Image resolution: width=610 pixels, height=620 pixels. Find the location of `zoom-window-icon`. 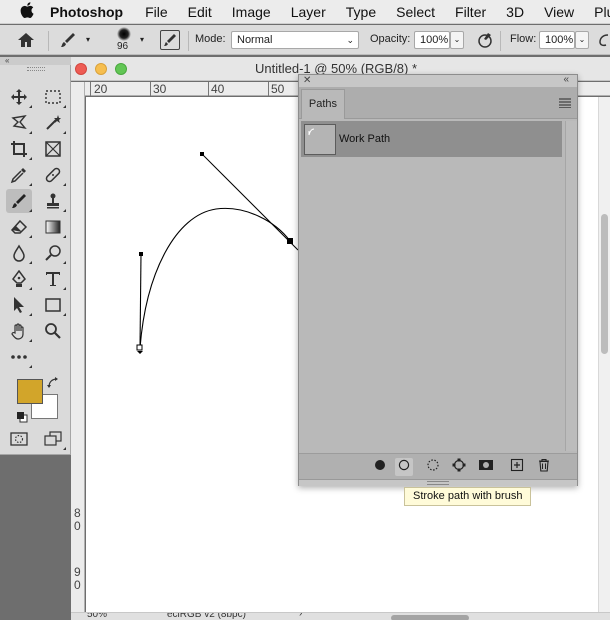

zoom-window-icon is located at coordinates (121, 69).